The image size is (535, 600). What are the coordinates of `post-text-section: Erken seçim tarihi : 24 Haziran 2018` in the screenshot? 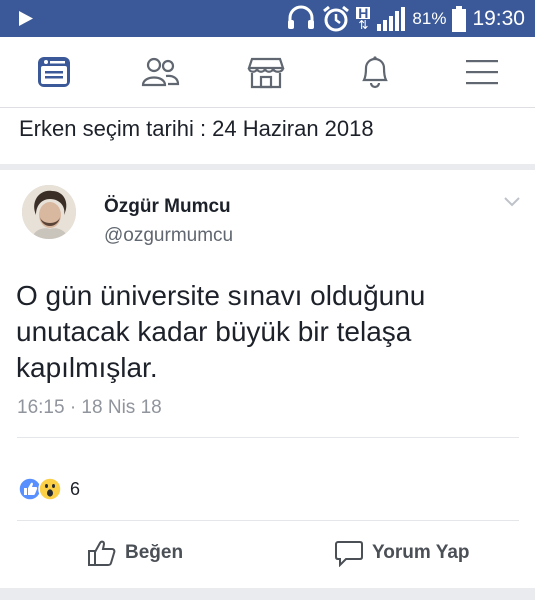 It's located at (267, 137).